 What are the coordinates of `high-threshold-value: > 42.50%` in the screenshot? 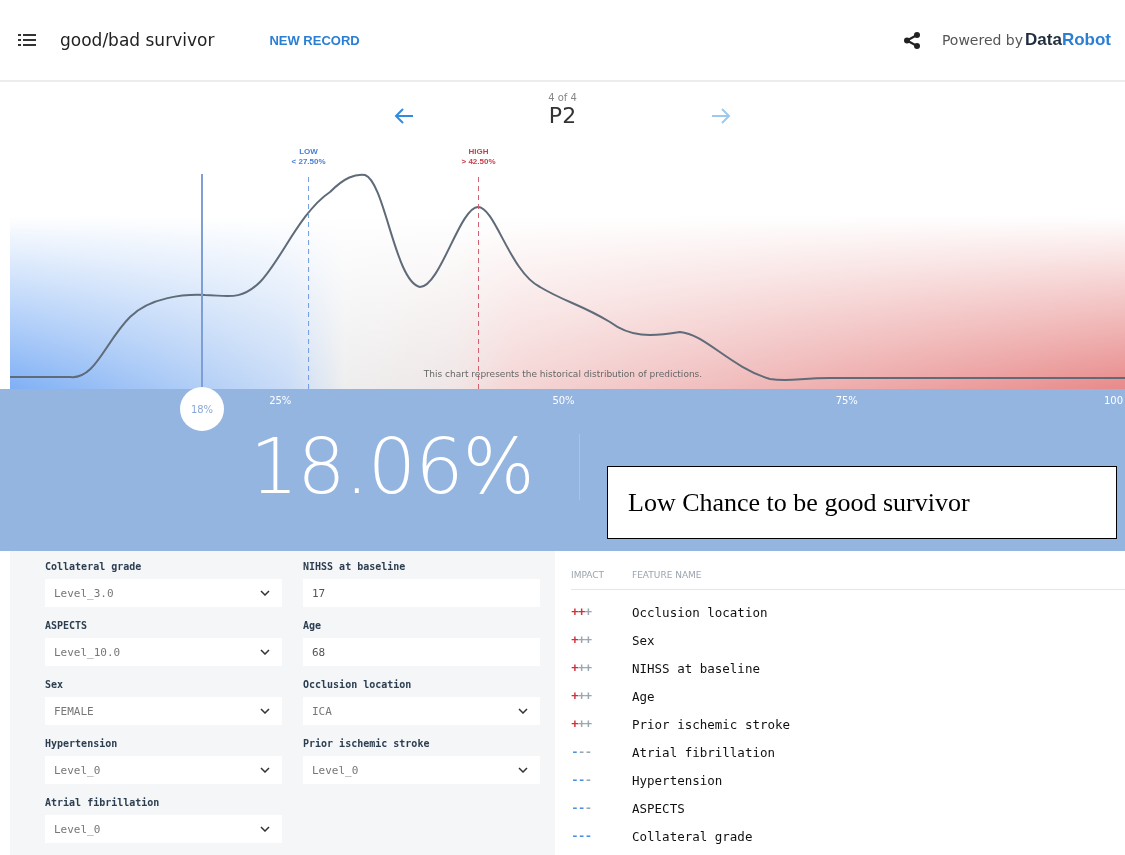 It's located at (478, 162).